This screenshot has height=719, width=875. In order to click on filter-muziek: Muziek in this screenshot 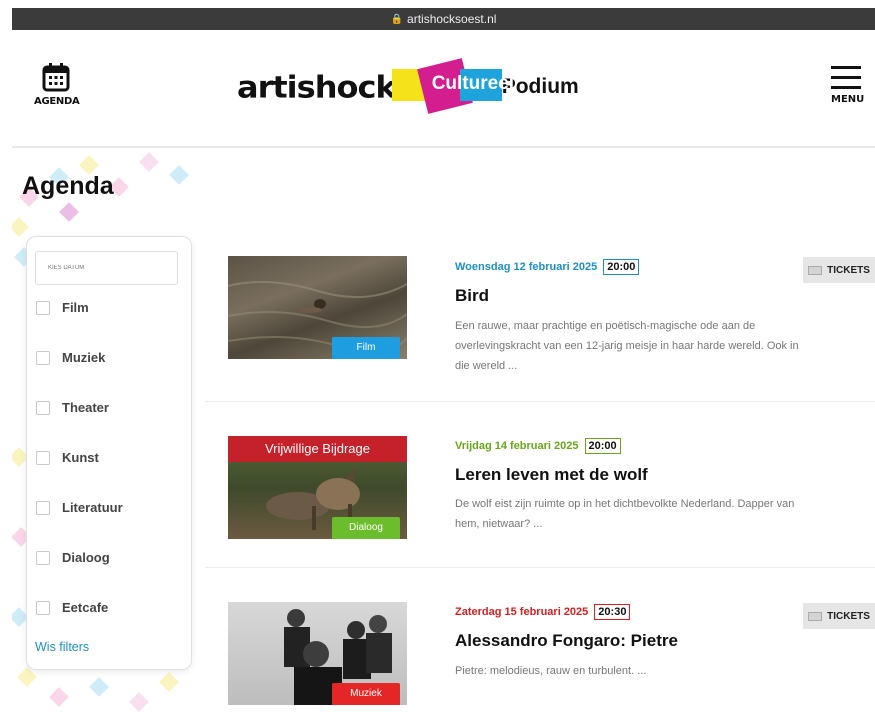, I will do `click(70, 357)`.